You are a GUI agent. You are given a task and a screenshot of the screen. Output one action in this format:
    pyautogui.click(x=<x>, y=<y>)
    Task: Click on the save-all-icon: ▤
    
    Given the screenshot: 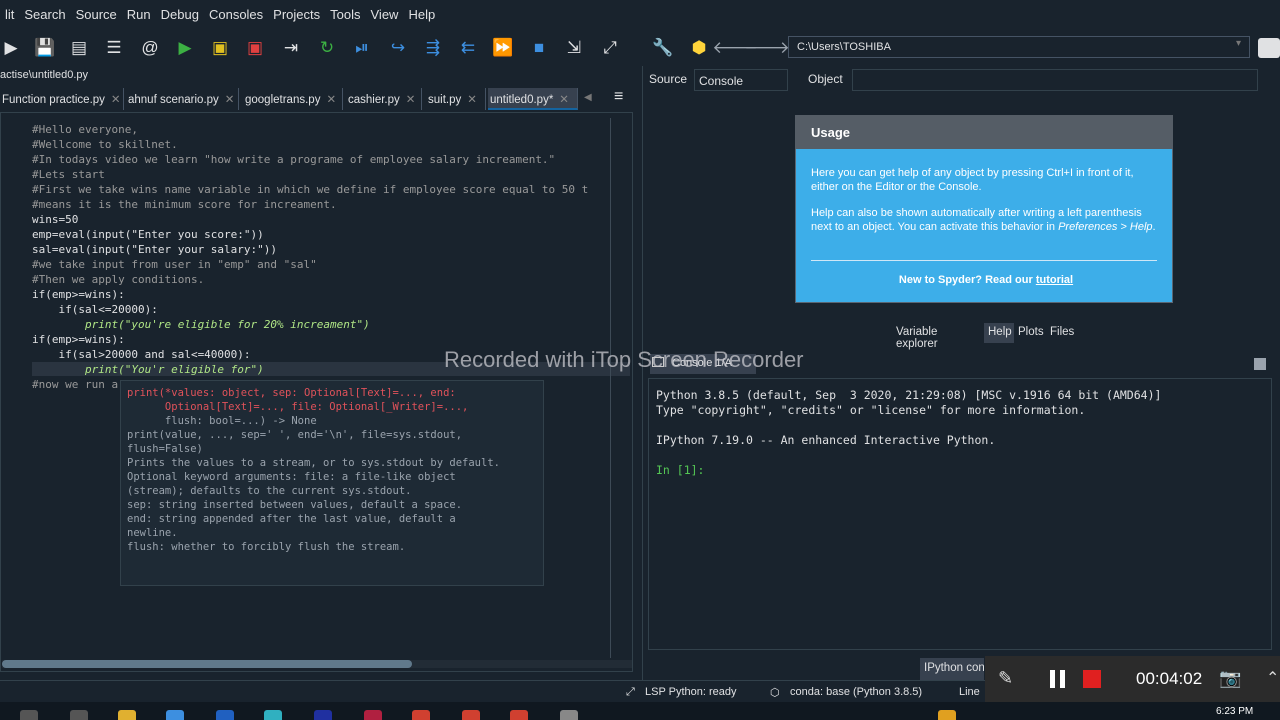 What is the action you would take?
    pyautogui.click(x=79, y=47)
    